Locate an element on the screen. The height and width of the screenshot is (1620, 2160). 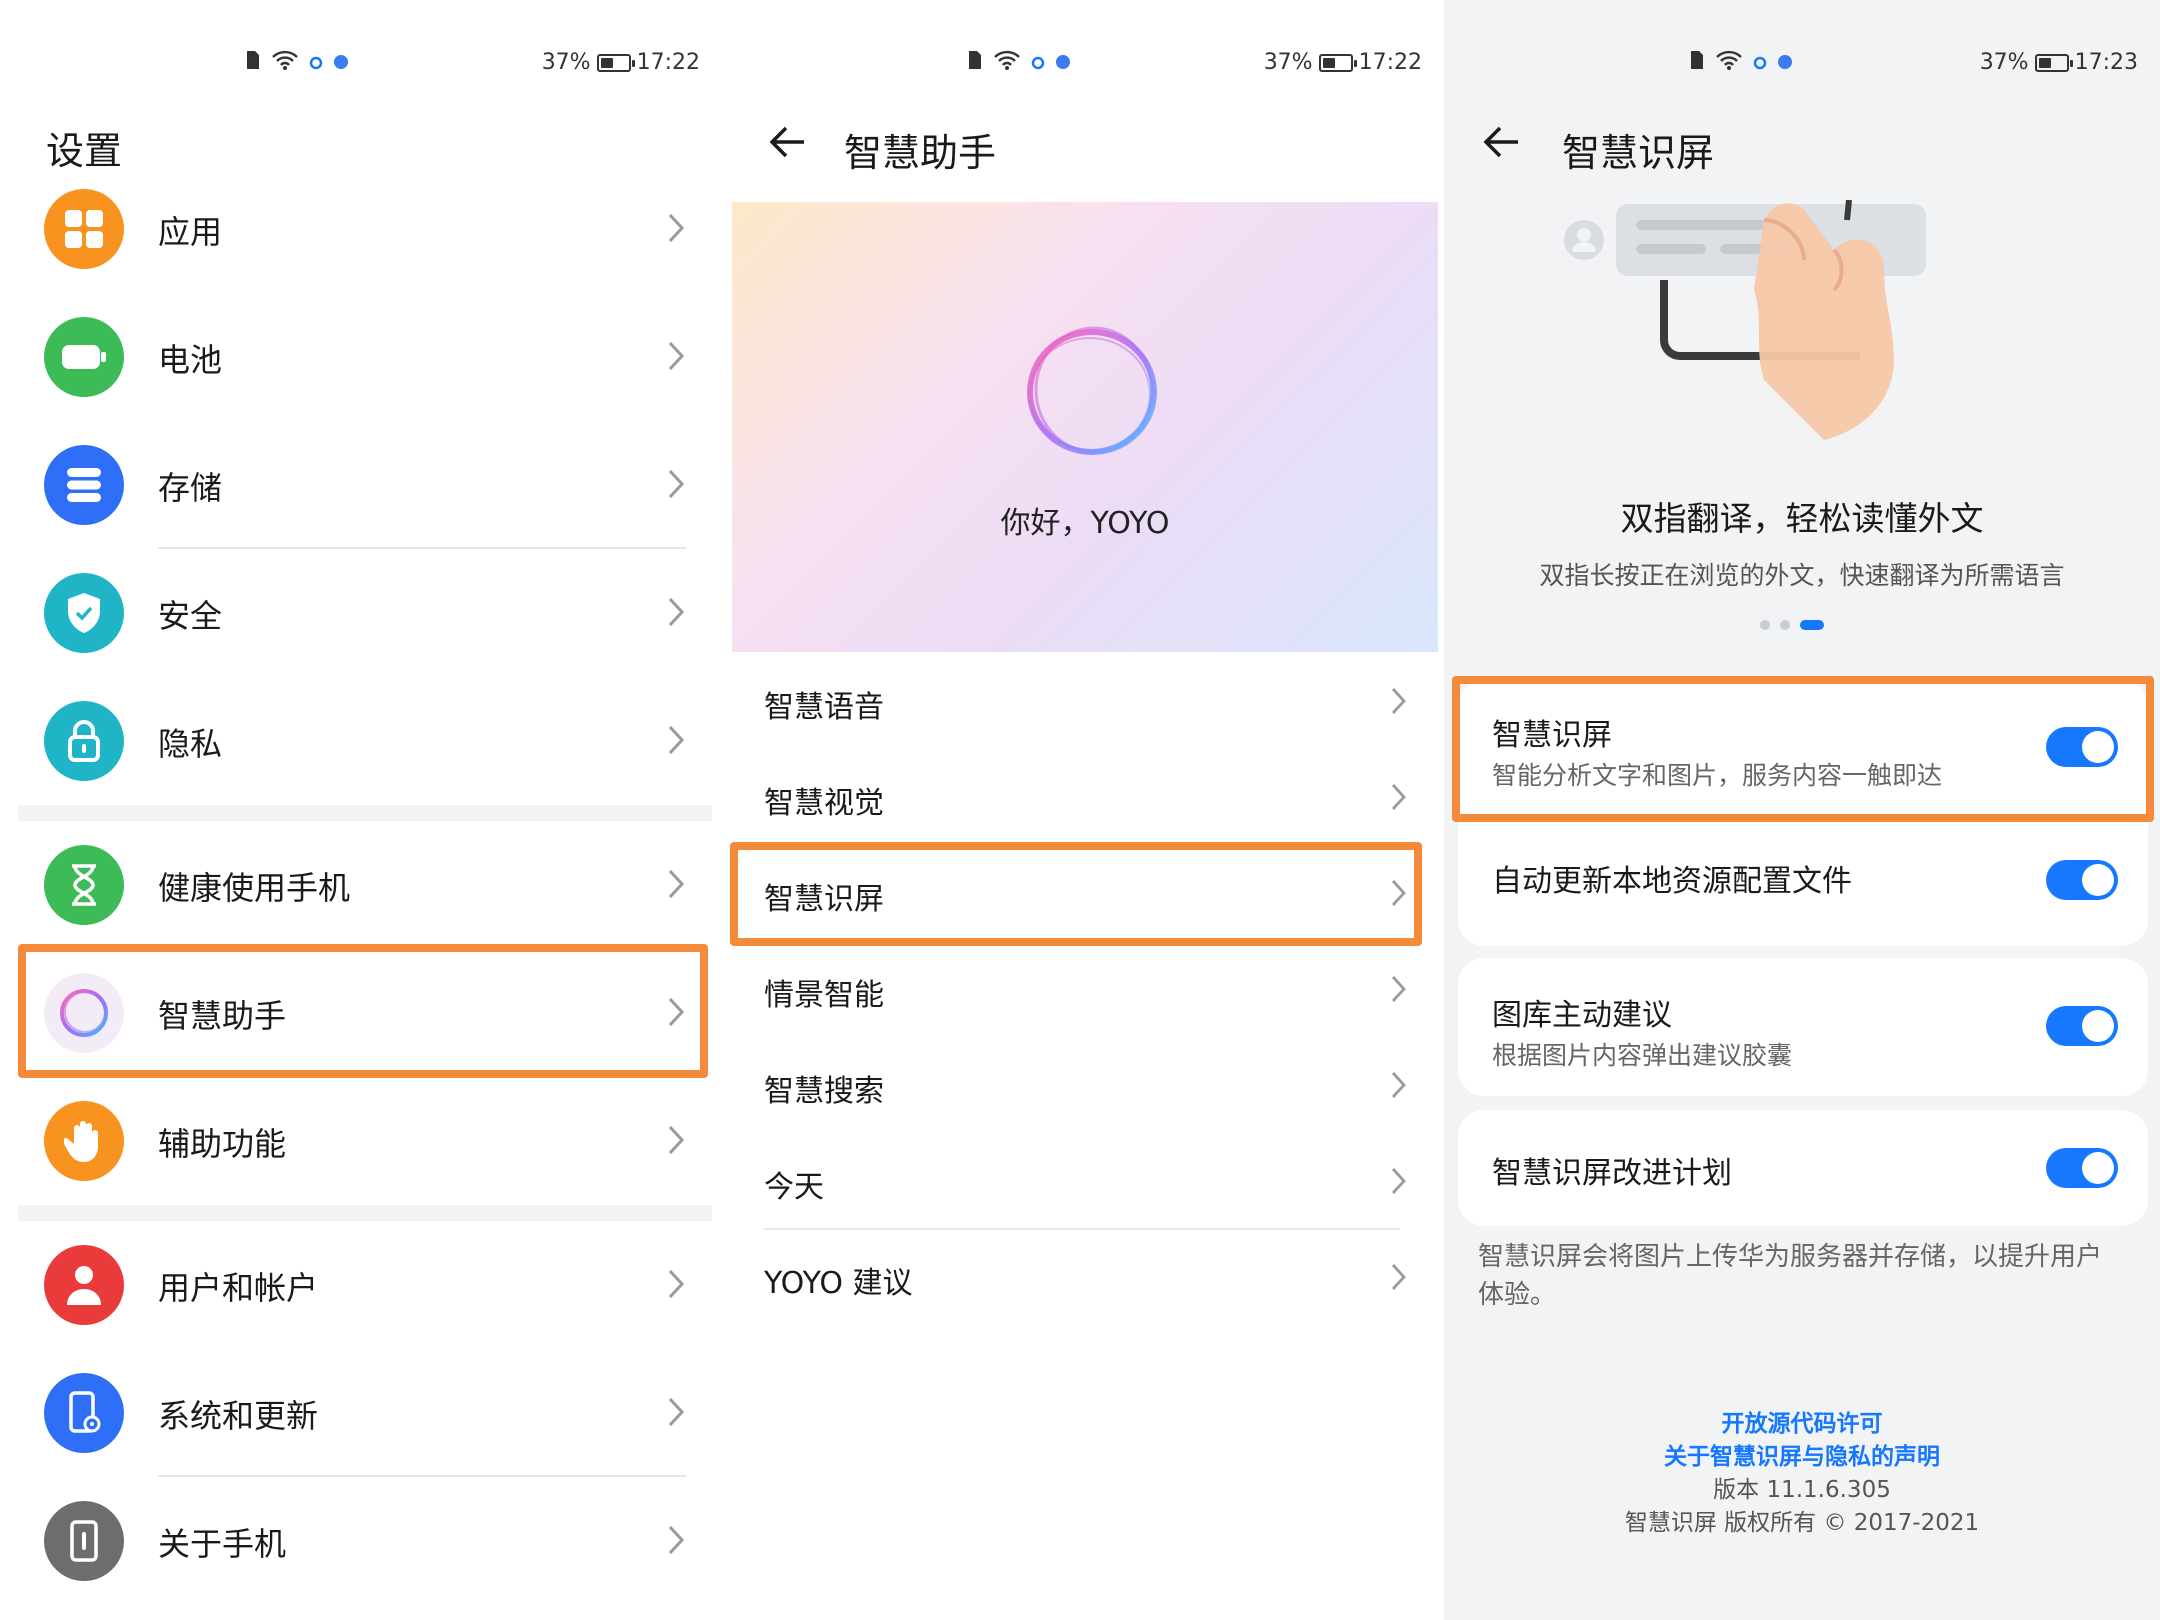
auto-update-toggle is located at coordinates (2082, 880).